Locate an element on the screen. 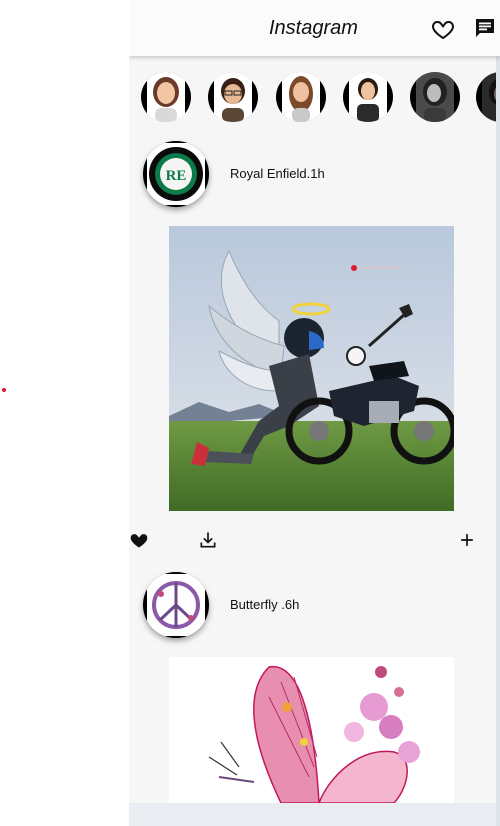 The height and width of the screenshot is (826, 500). scrollbar is located at coordinates (498, 413).